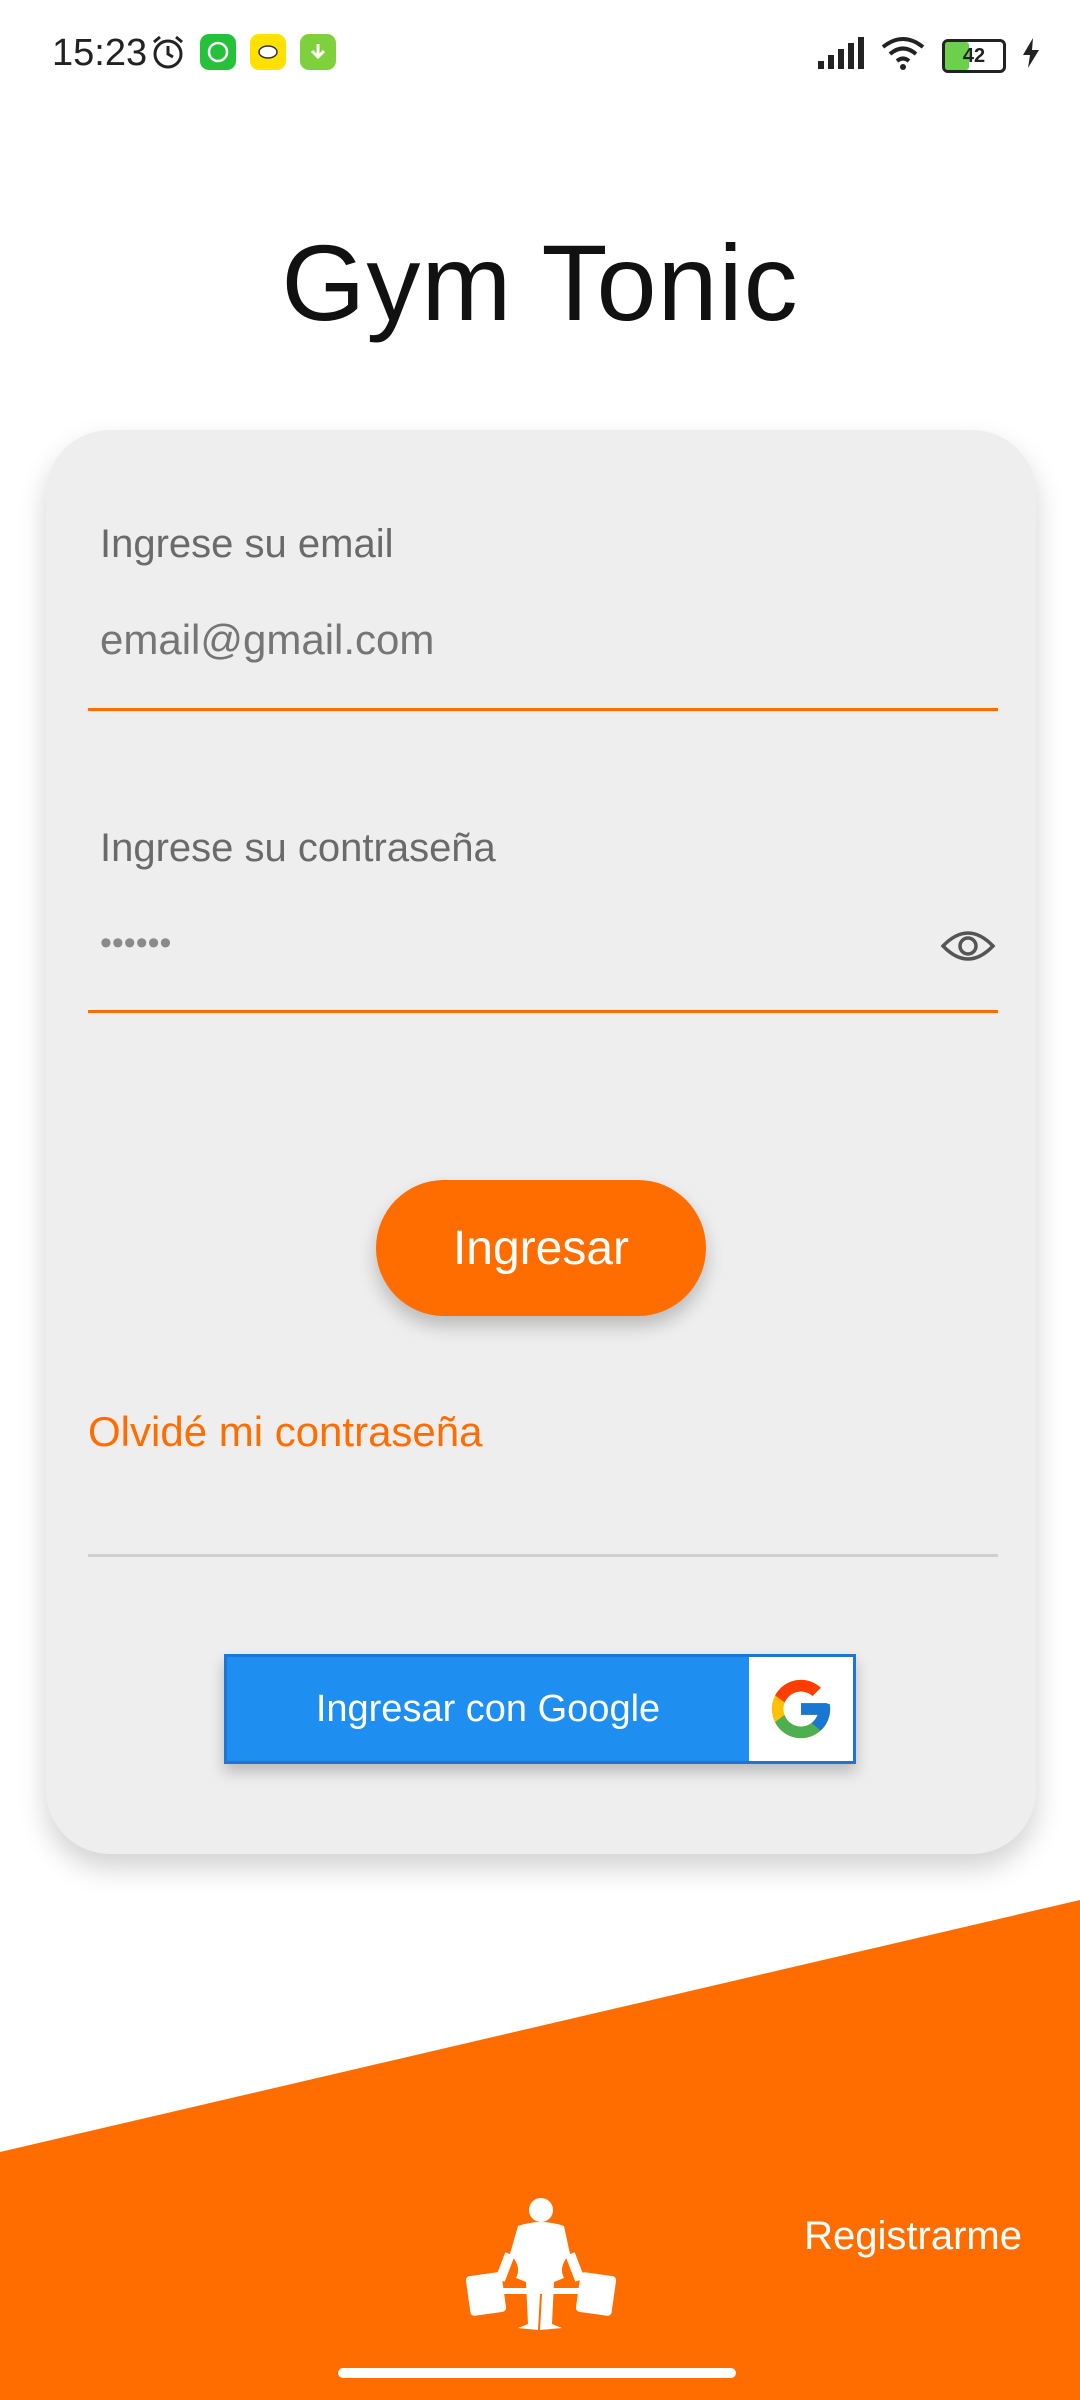  I want to click on google-signin-button: Ingresar con Google, so click(540, 1709).